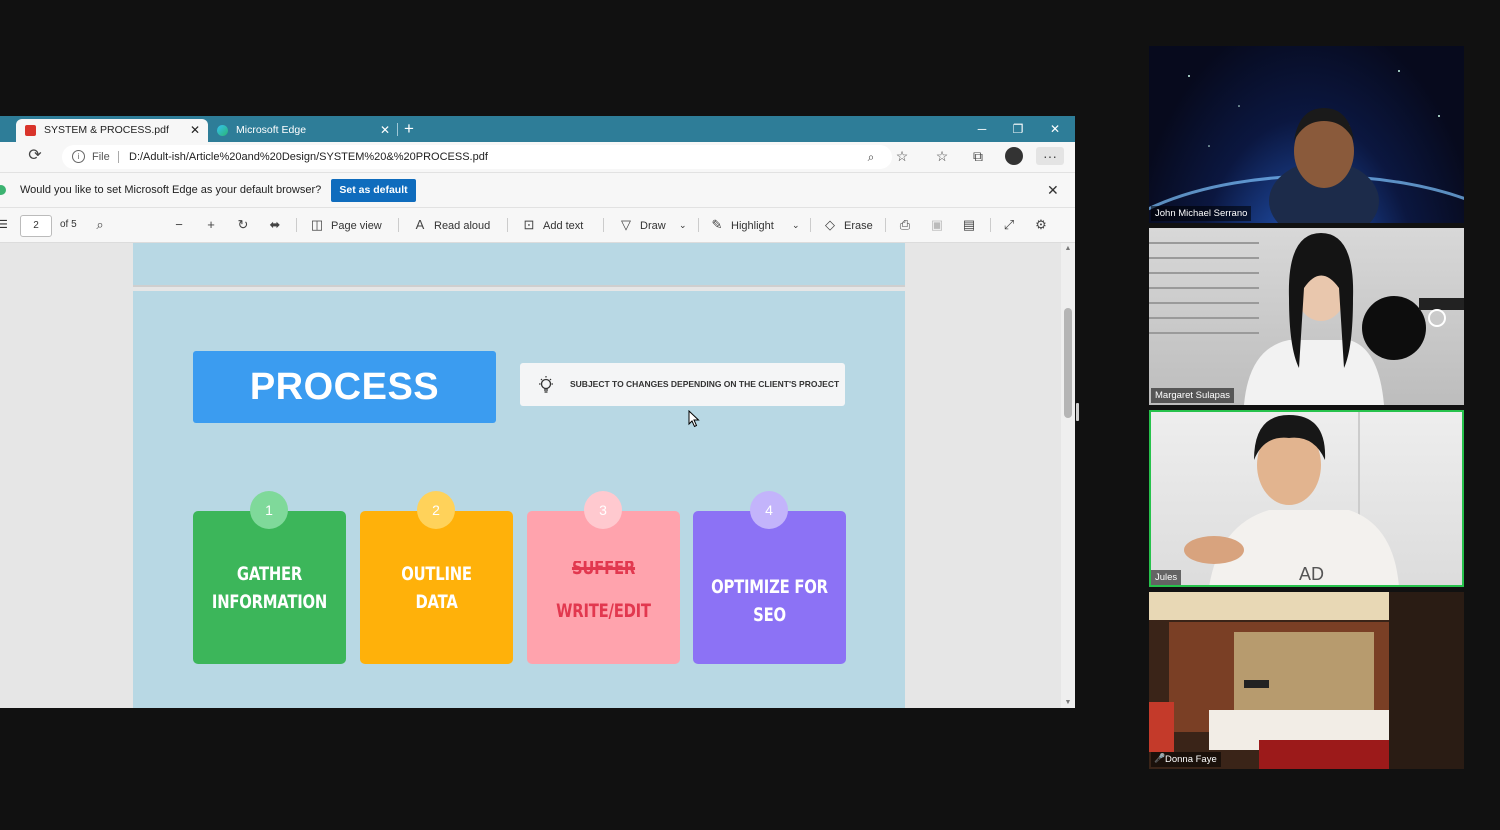 The image size is (1500, 830). What do you see at coordinates (214, 225) in the screenshot?
I see `zoom-in-icon: +` at bounding box center [214, 225].